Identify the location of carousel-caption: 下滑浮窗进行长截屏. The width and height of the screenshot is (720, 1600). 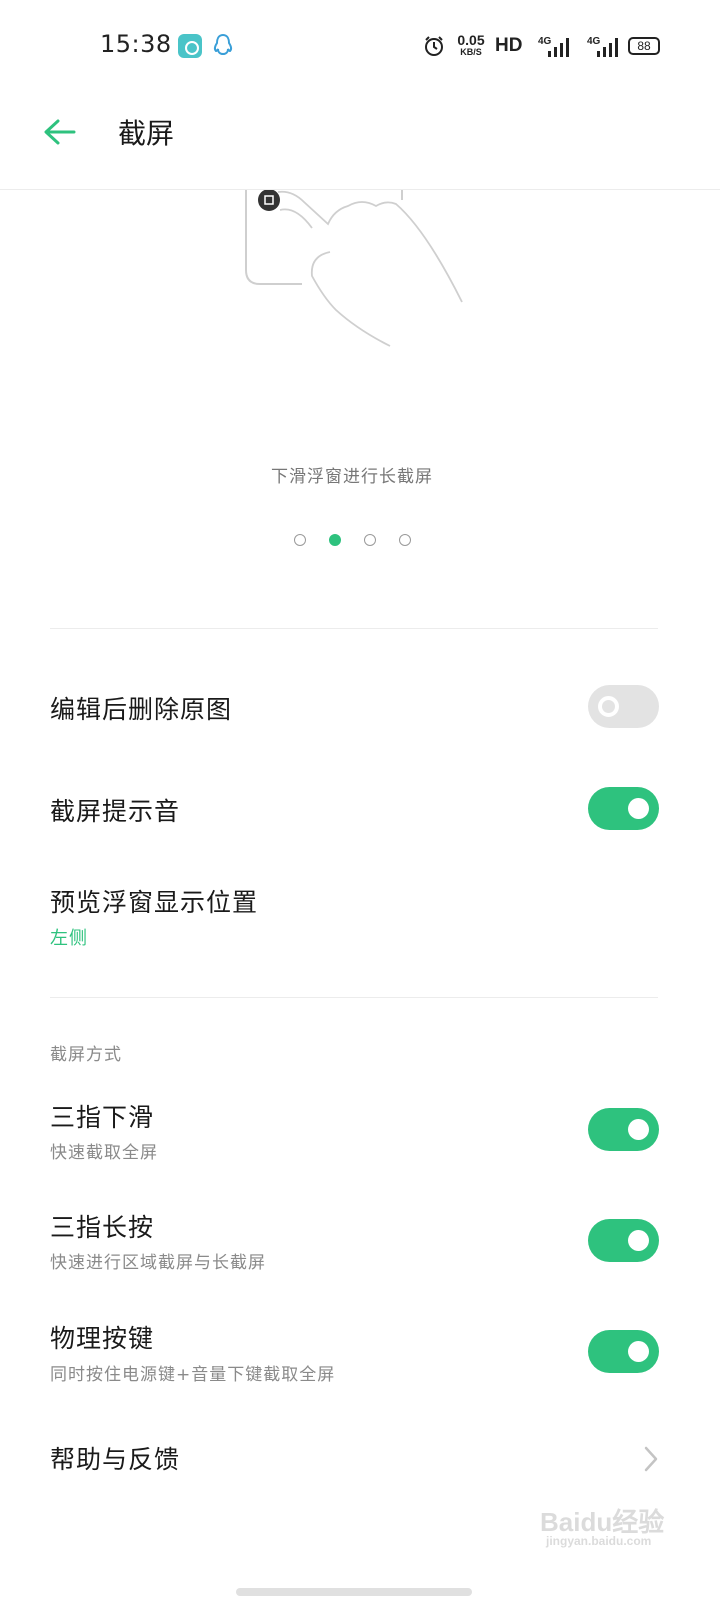
(352, 477).